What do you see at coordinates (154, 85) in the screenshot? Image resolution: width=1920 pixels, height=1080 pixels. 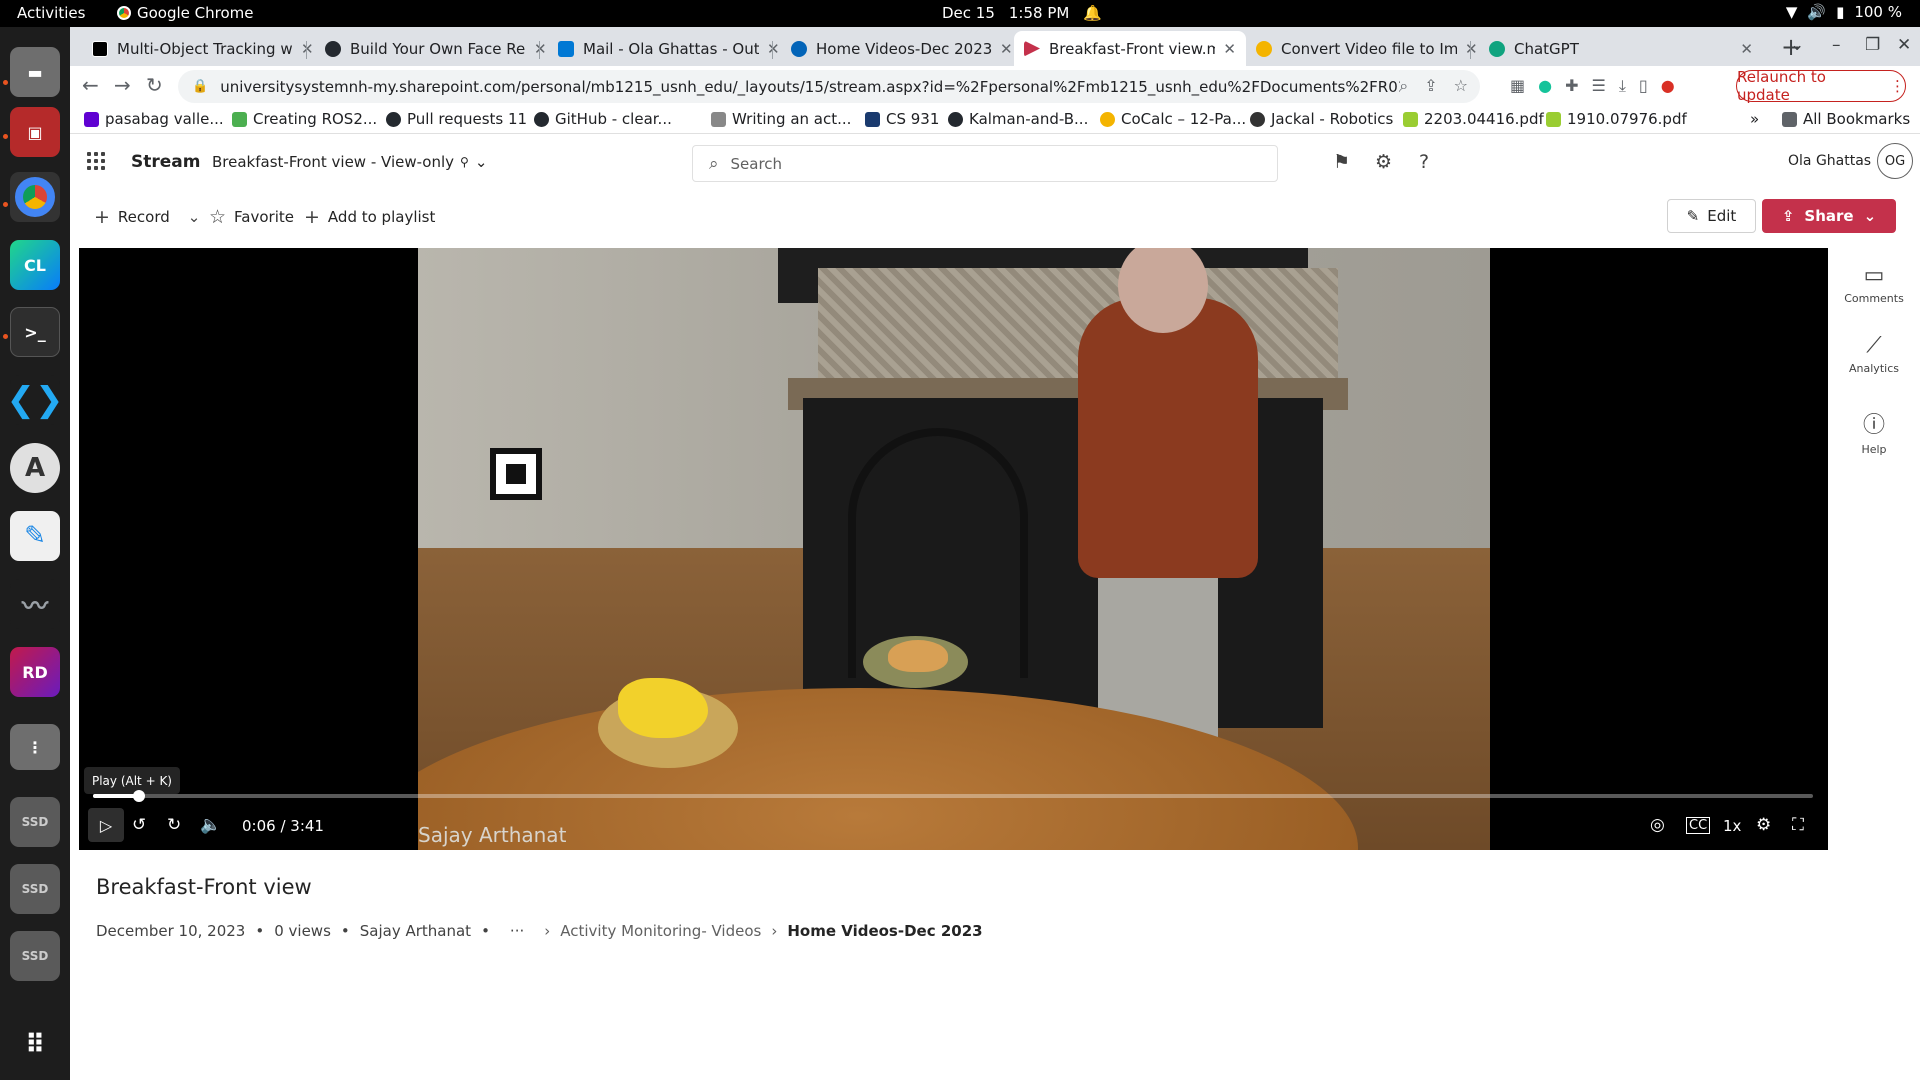 I see `reload-icon: ↻` at bounding box center [154, 85].